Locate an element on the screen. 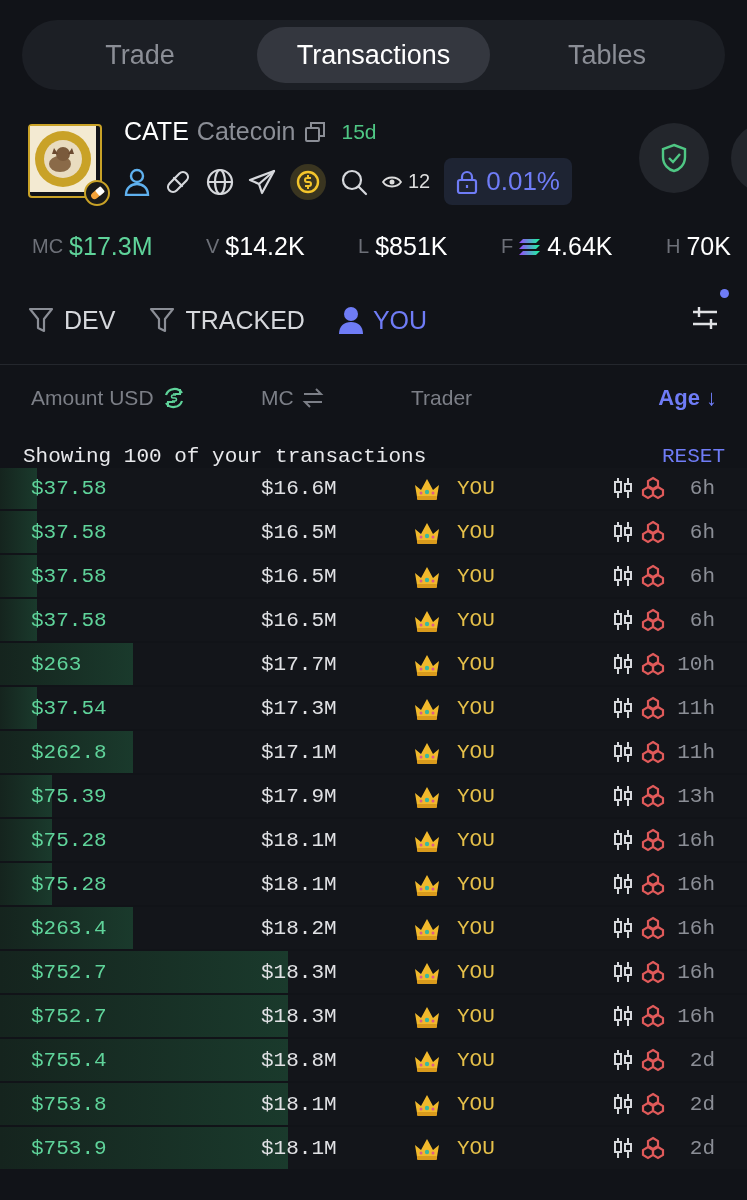 This screenshot has height=1200, width=747. tab: Transactions is located at coordinates (373, 55).